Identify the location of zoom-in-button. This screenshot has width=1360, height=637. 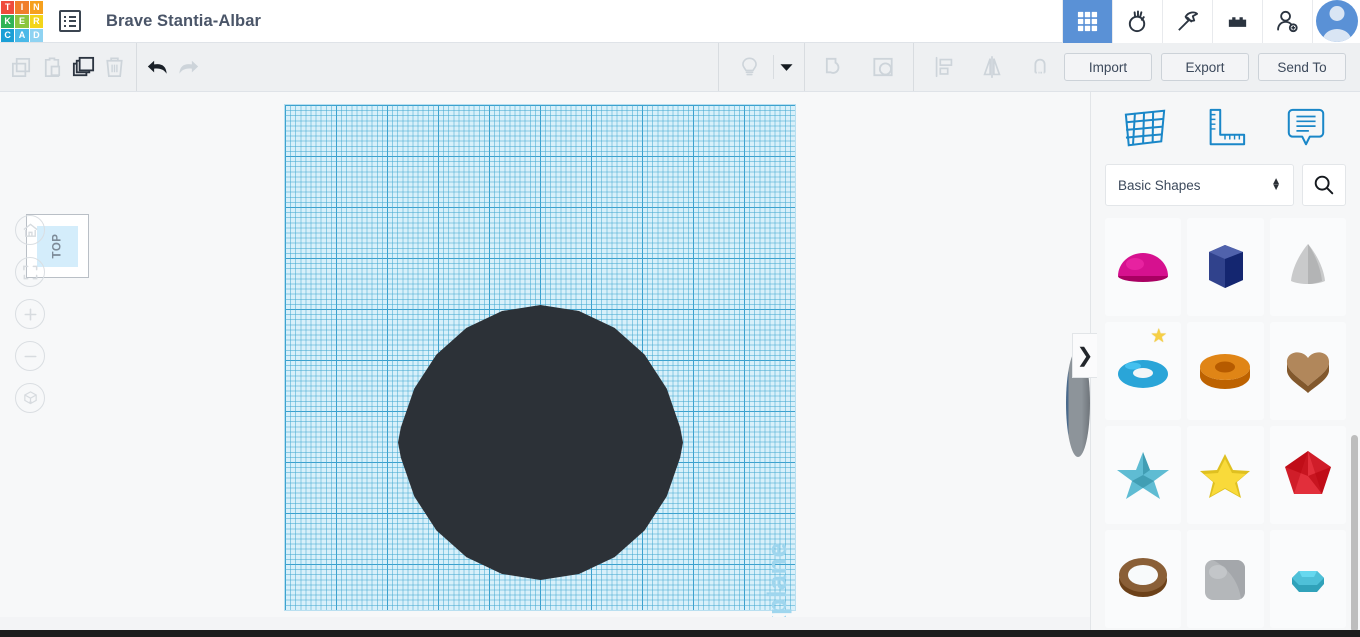
(30, 314).